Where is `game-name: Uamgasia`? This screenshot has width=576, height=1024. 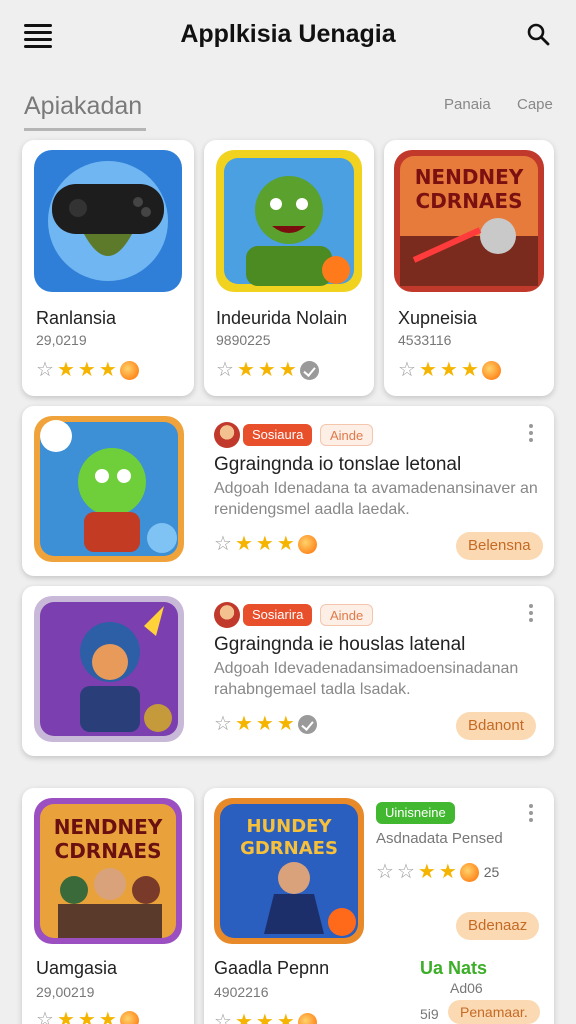 game-name: Uamgasia is located at coordinates (77, 968).